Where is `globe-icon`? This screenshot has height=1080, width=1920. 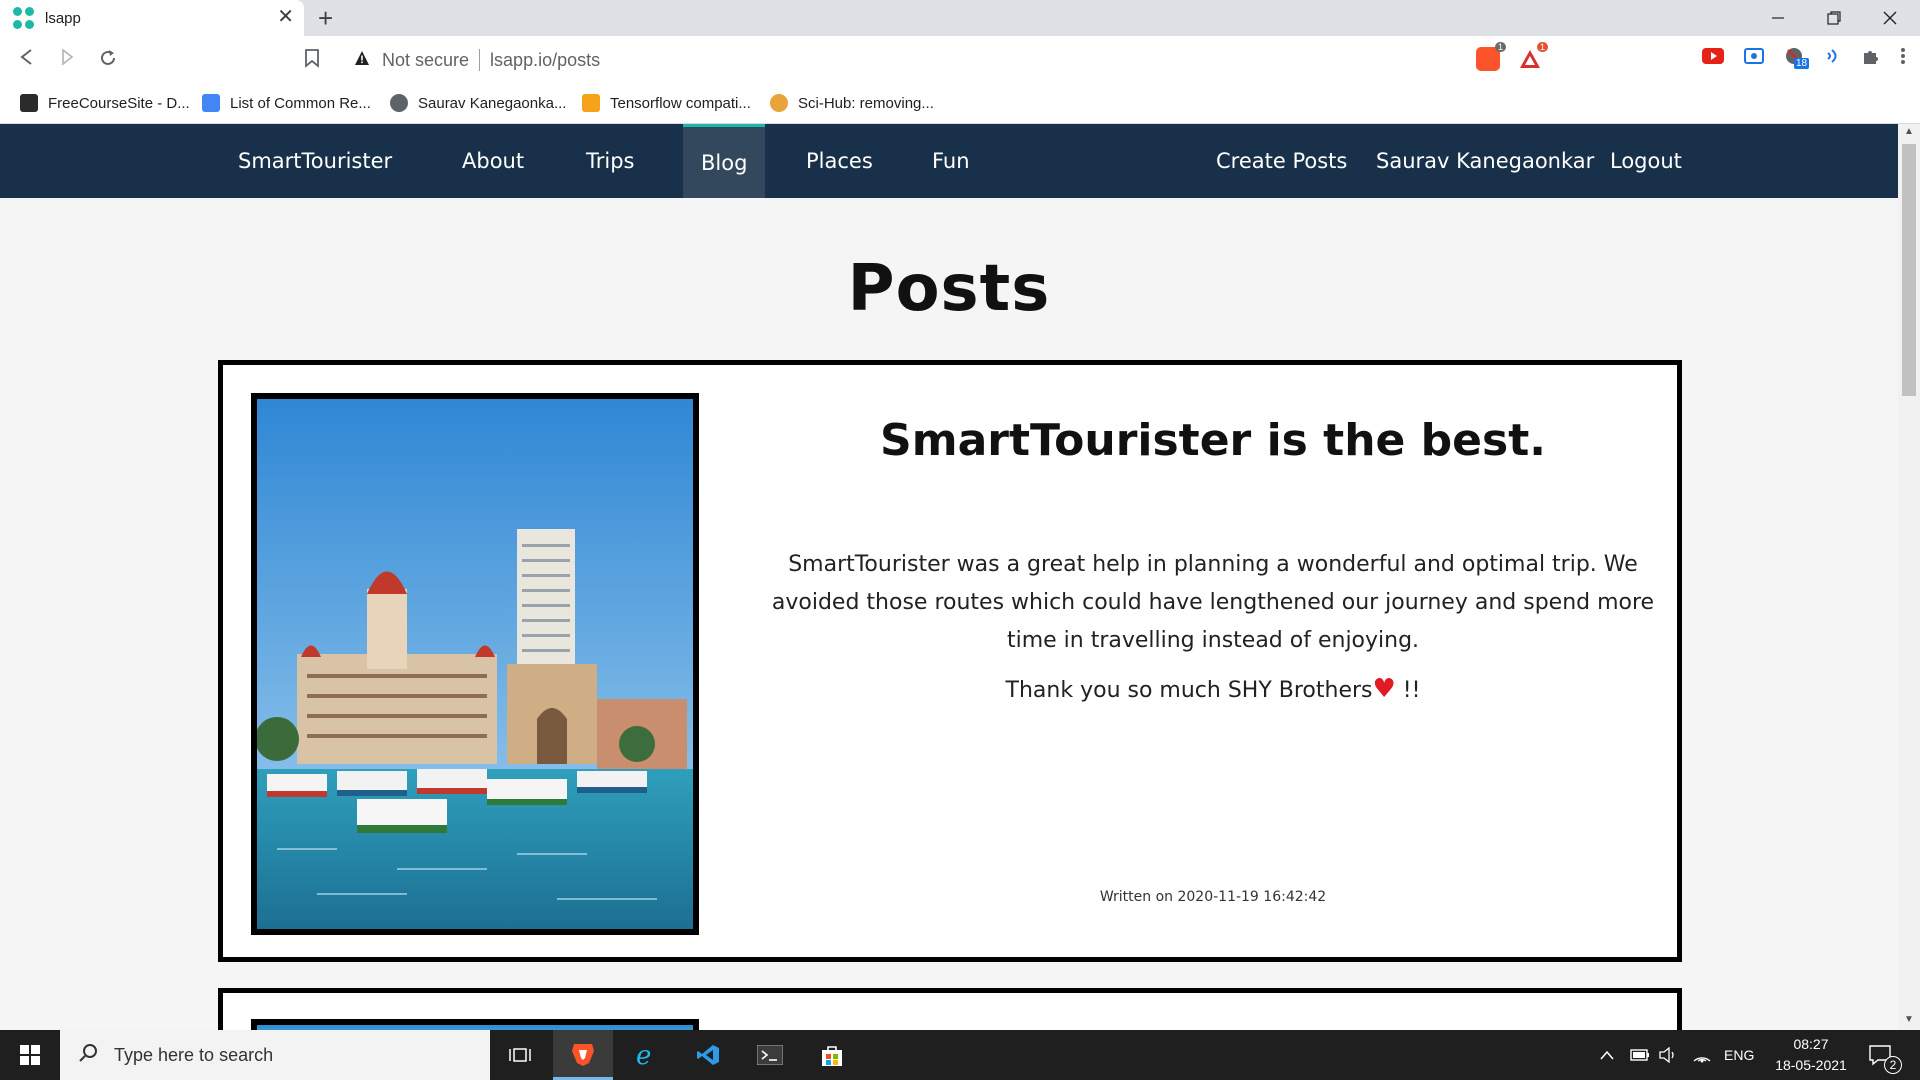
globe-icon is located at coordinates (399, 103).